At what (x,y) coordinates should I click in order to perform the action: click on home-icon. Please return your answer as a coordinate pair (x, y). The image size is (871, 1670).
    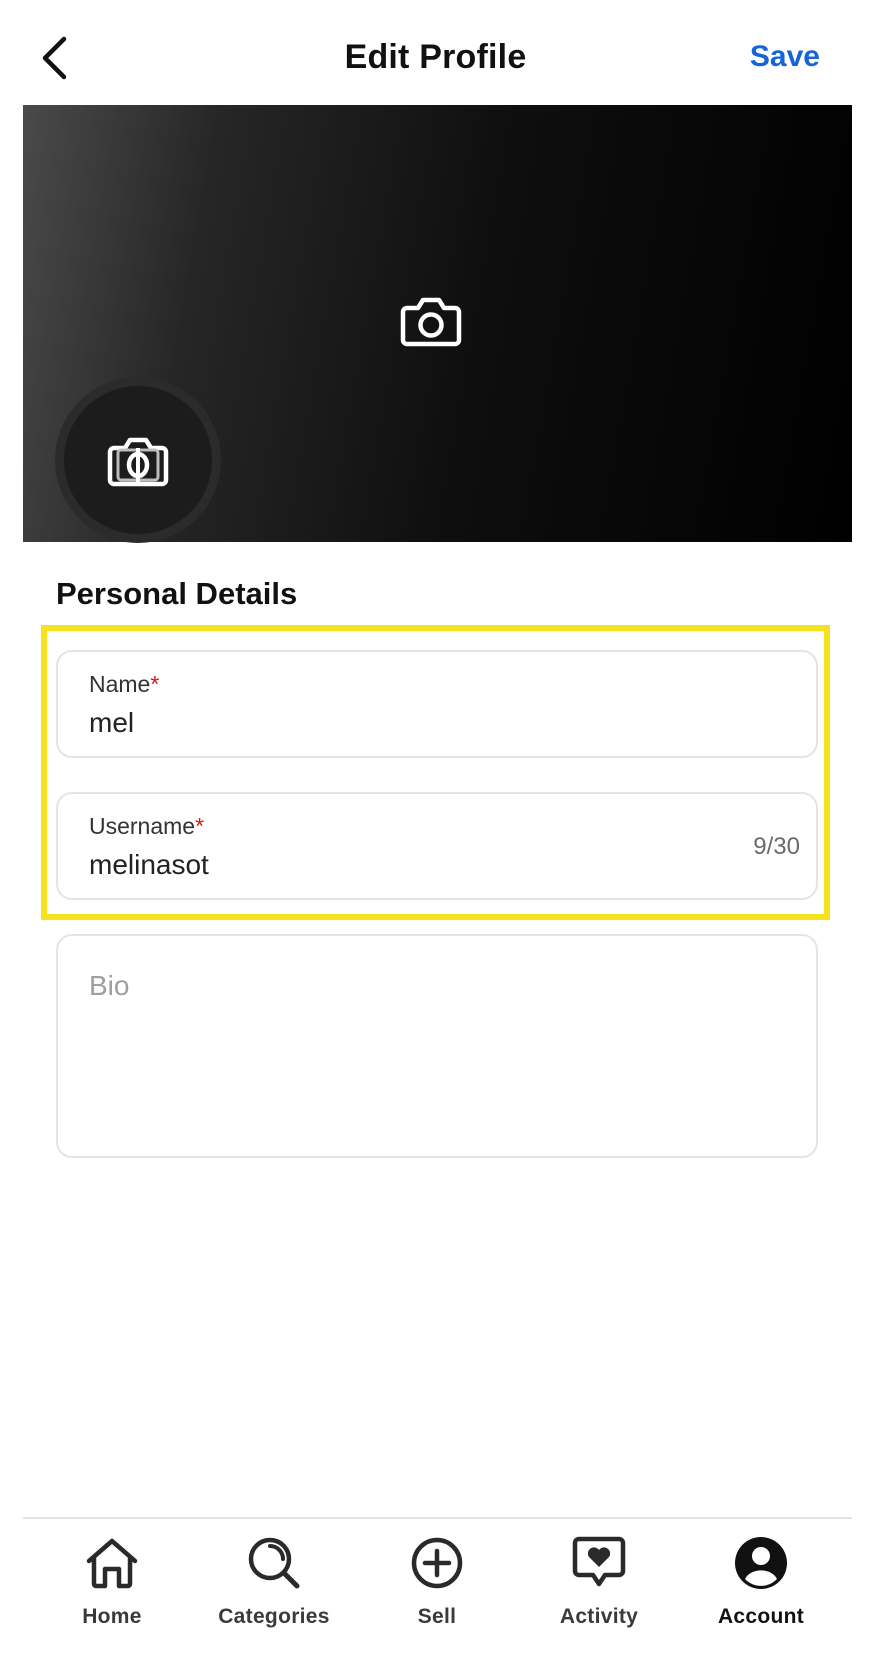
    Looking at the image, I should click on (112, 1563).